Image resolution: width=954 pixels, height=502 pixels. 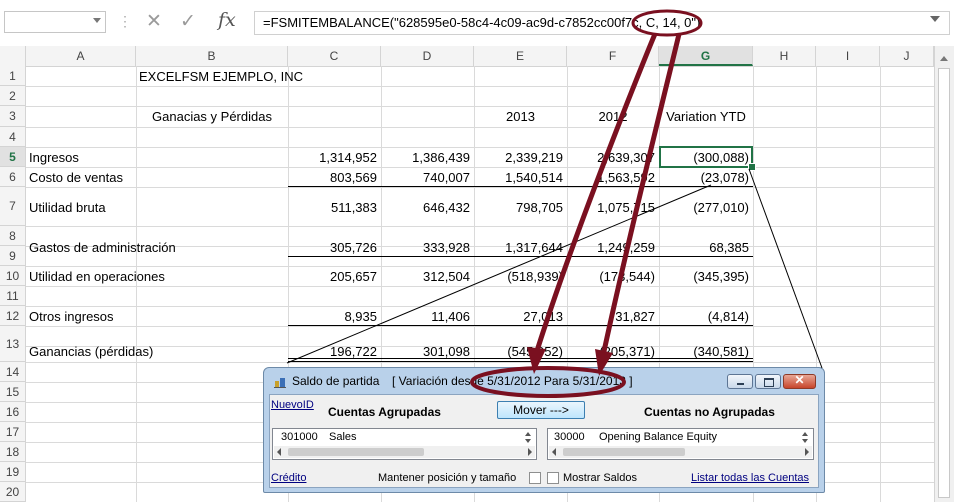 What do you see at coordinates (52, 158) in the screenshot?
I see `cell-a5: Ingresos` at bounding box center [52, 158].